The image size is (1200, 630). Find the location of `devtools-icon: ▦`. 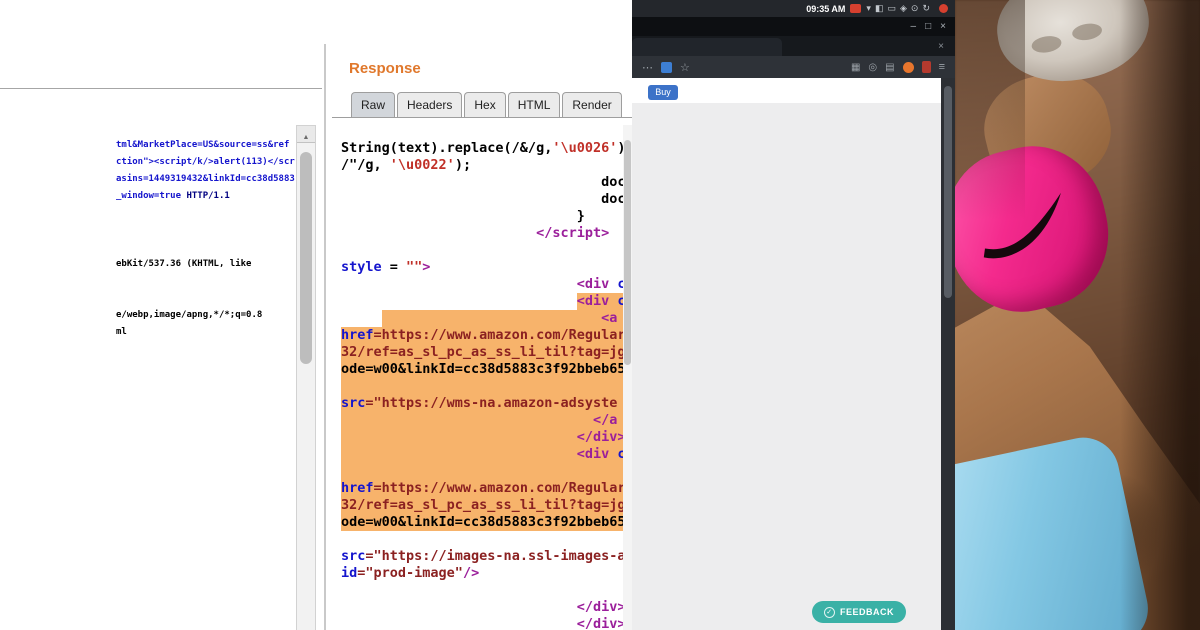

devtools-icon: ▦ is located at coordinates (855, 67).